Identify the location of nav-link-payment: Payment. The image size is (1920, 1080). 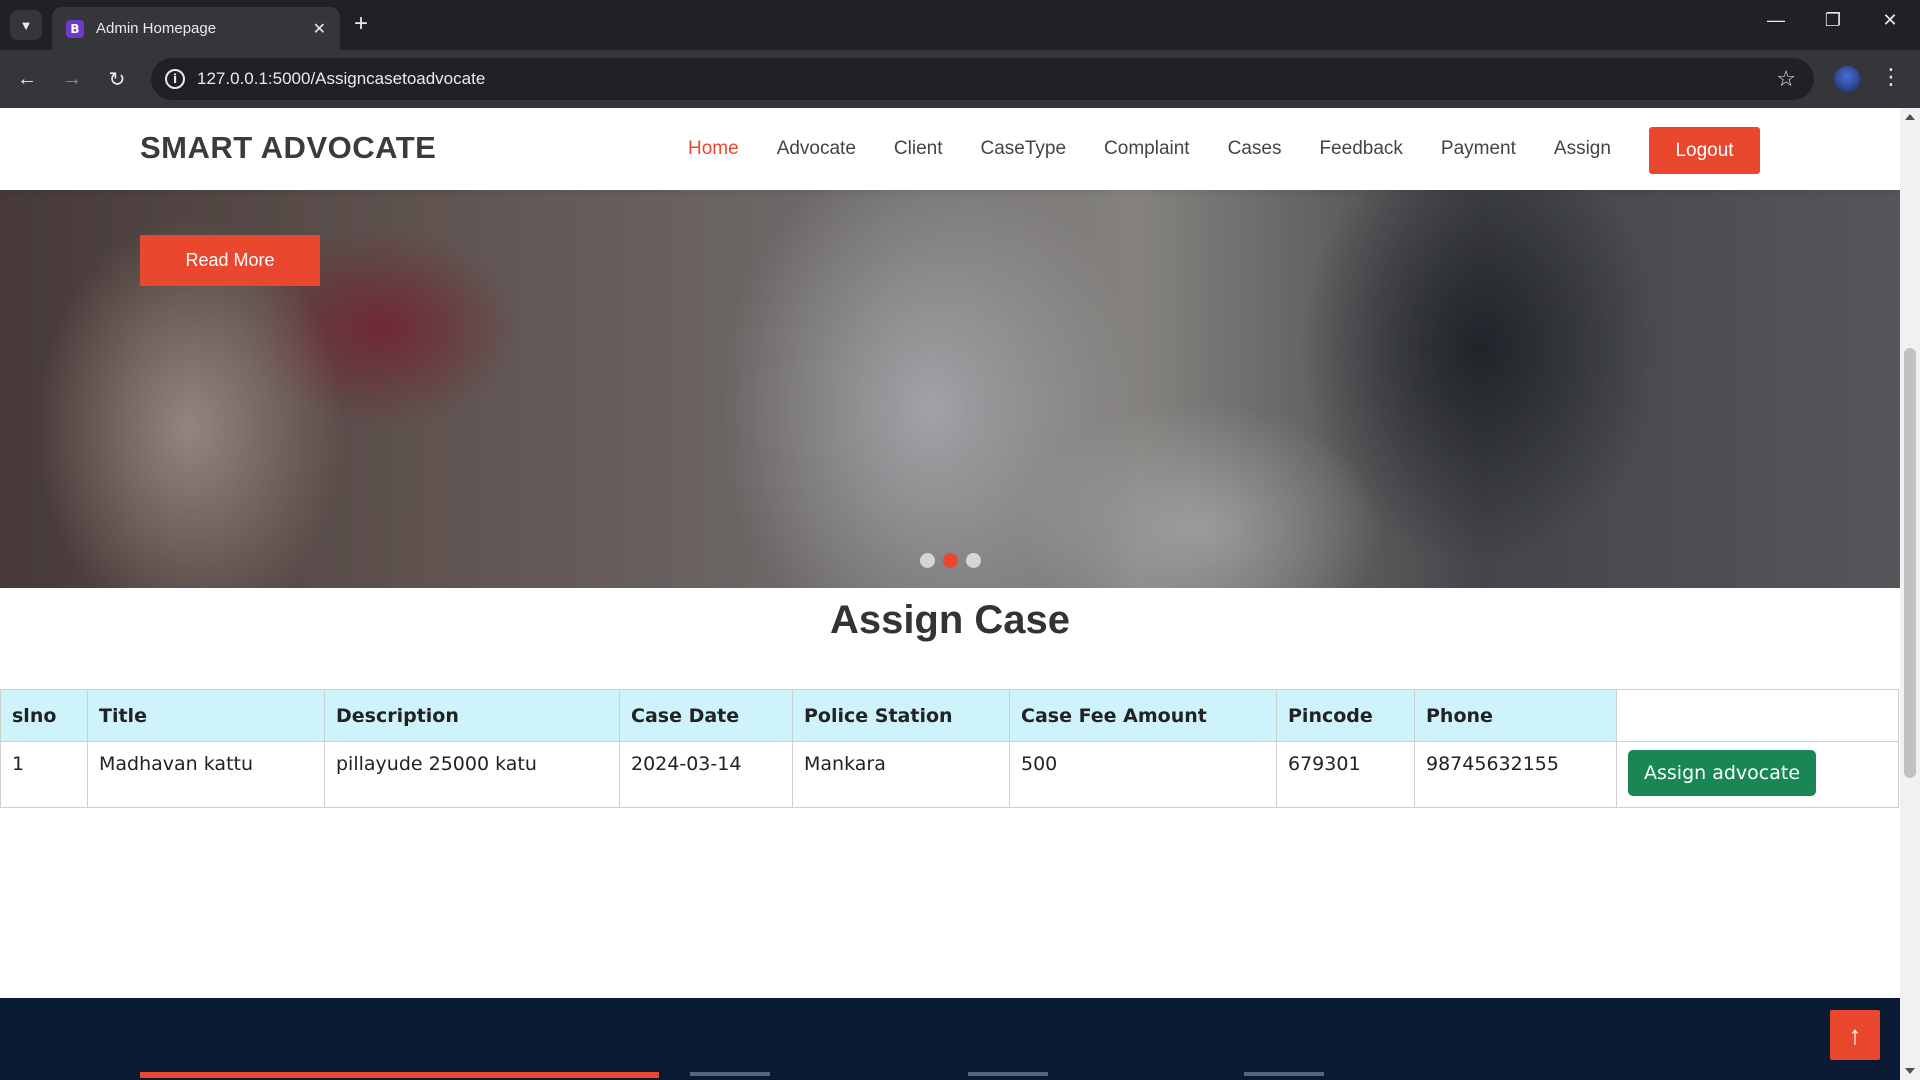
(1478, 149).